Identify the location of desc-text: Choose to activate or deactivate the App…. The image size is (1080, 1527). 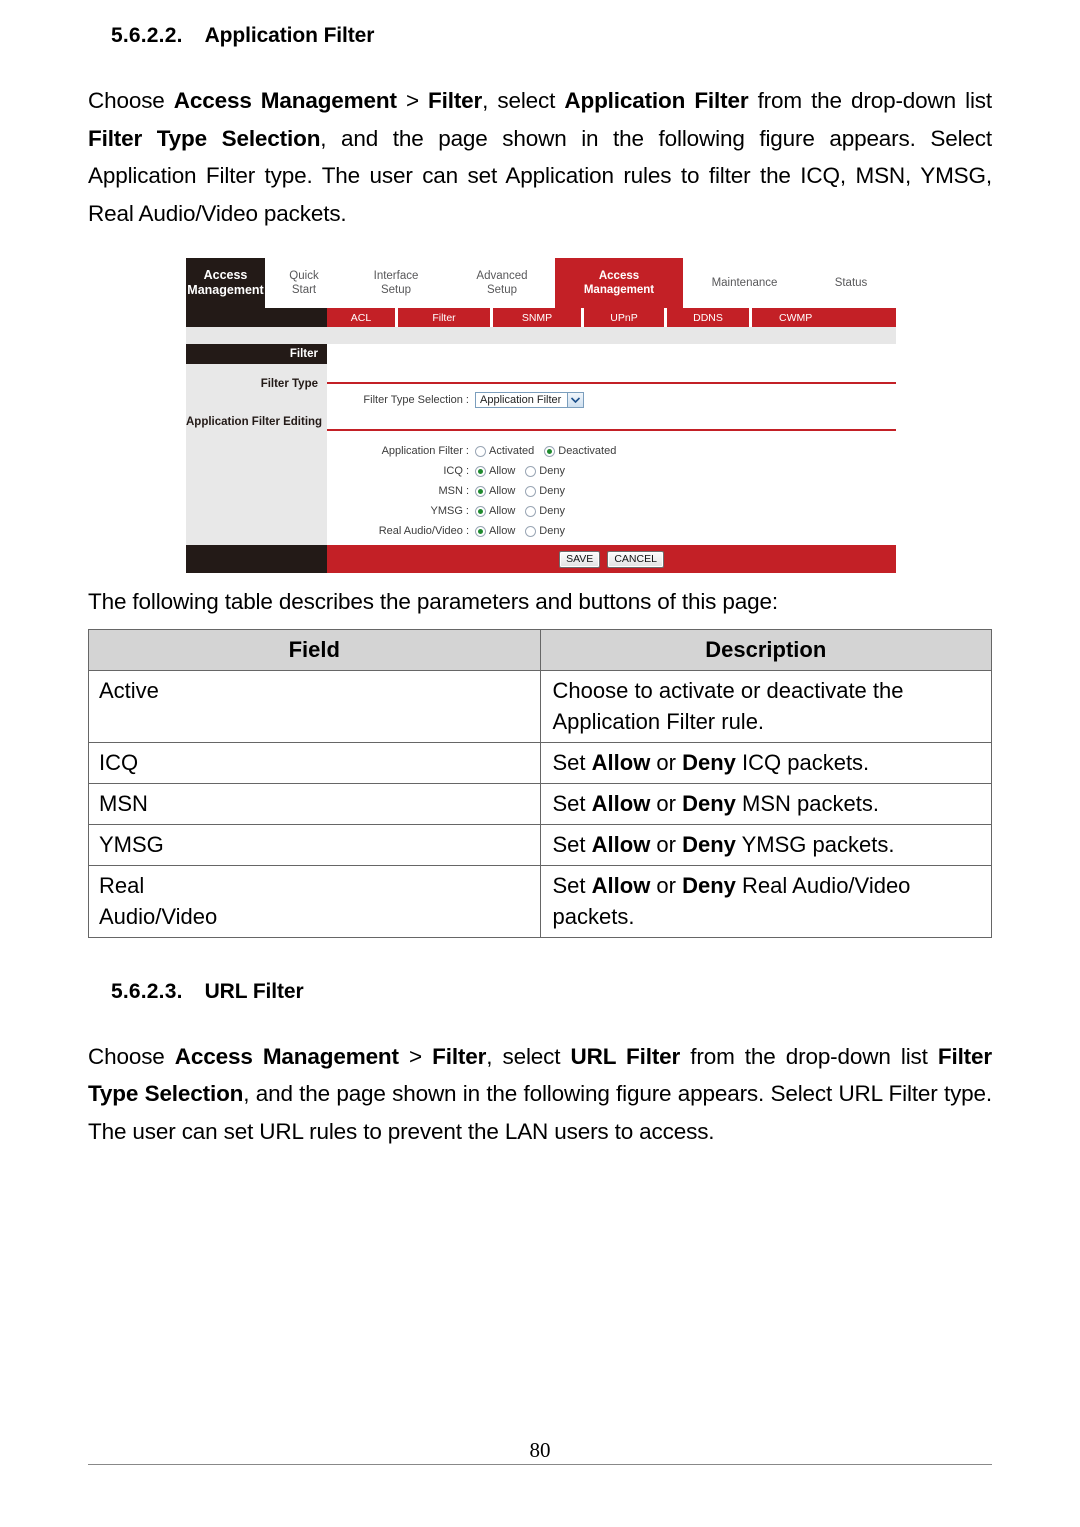
(728, 705).